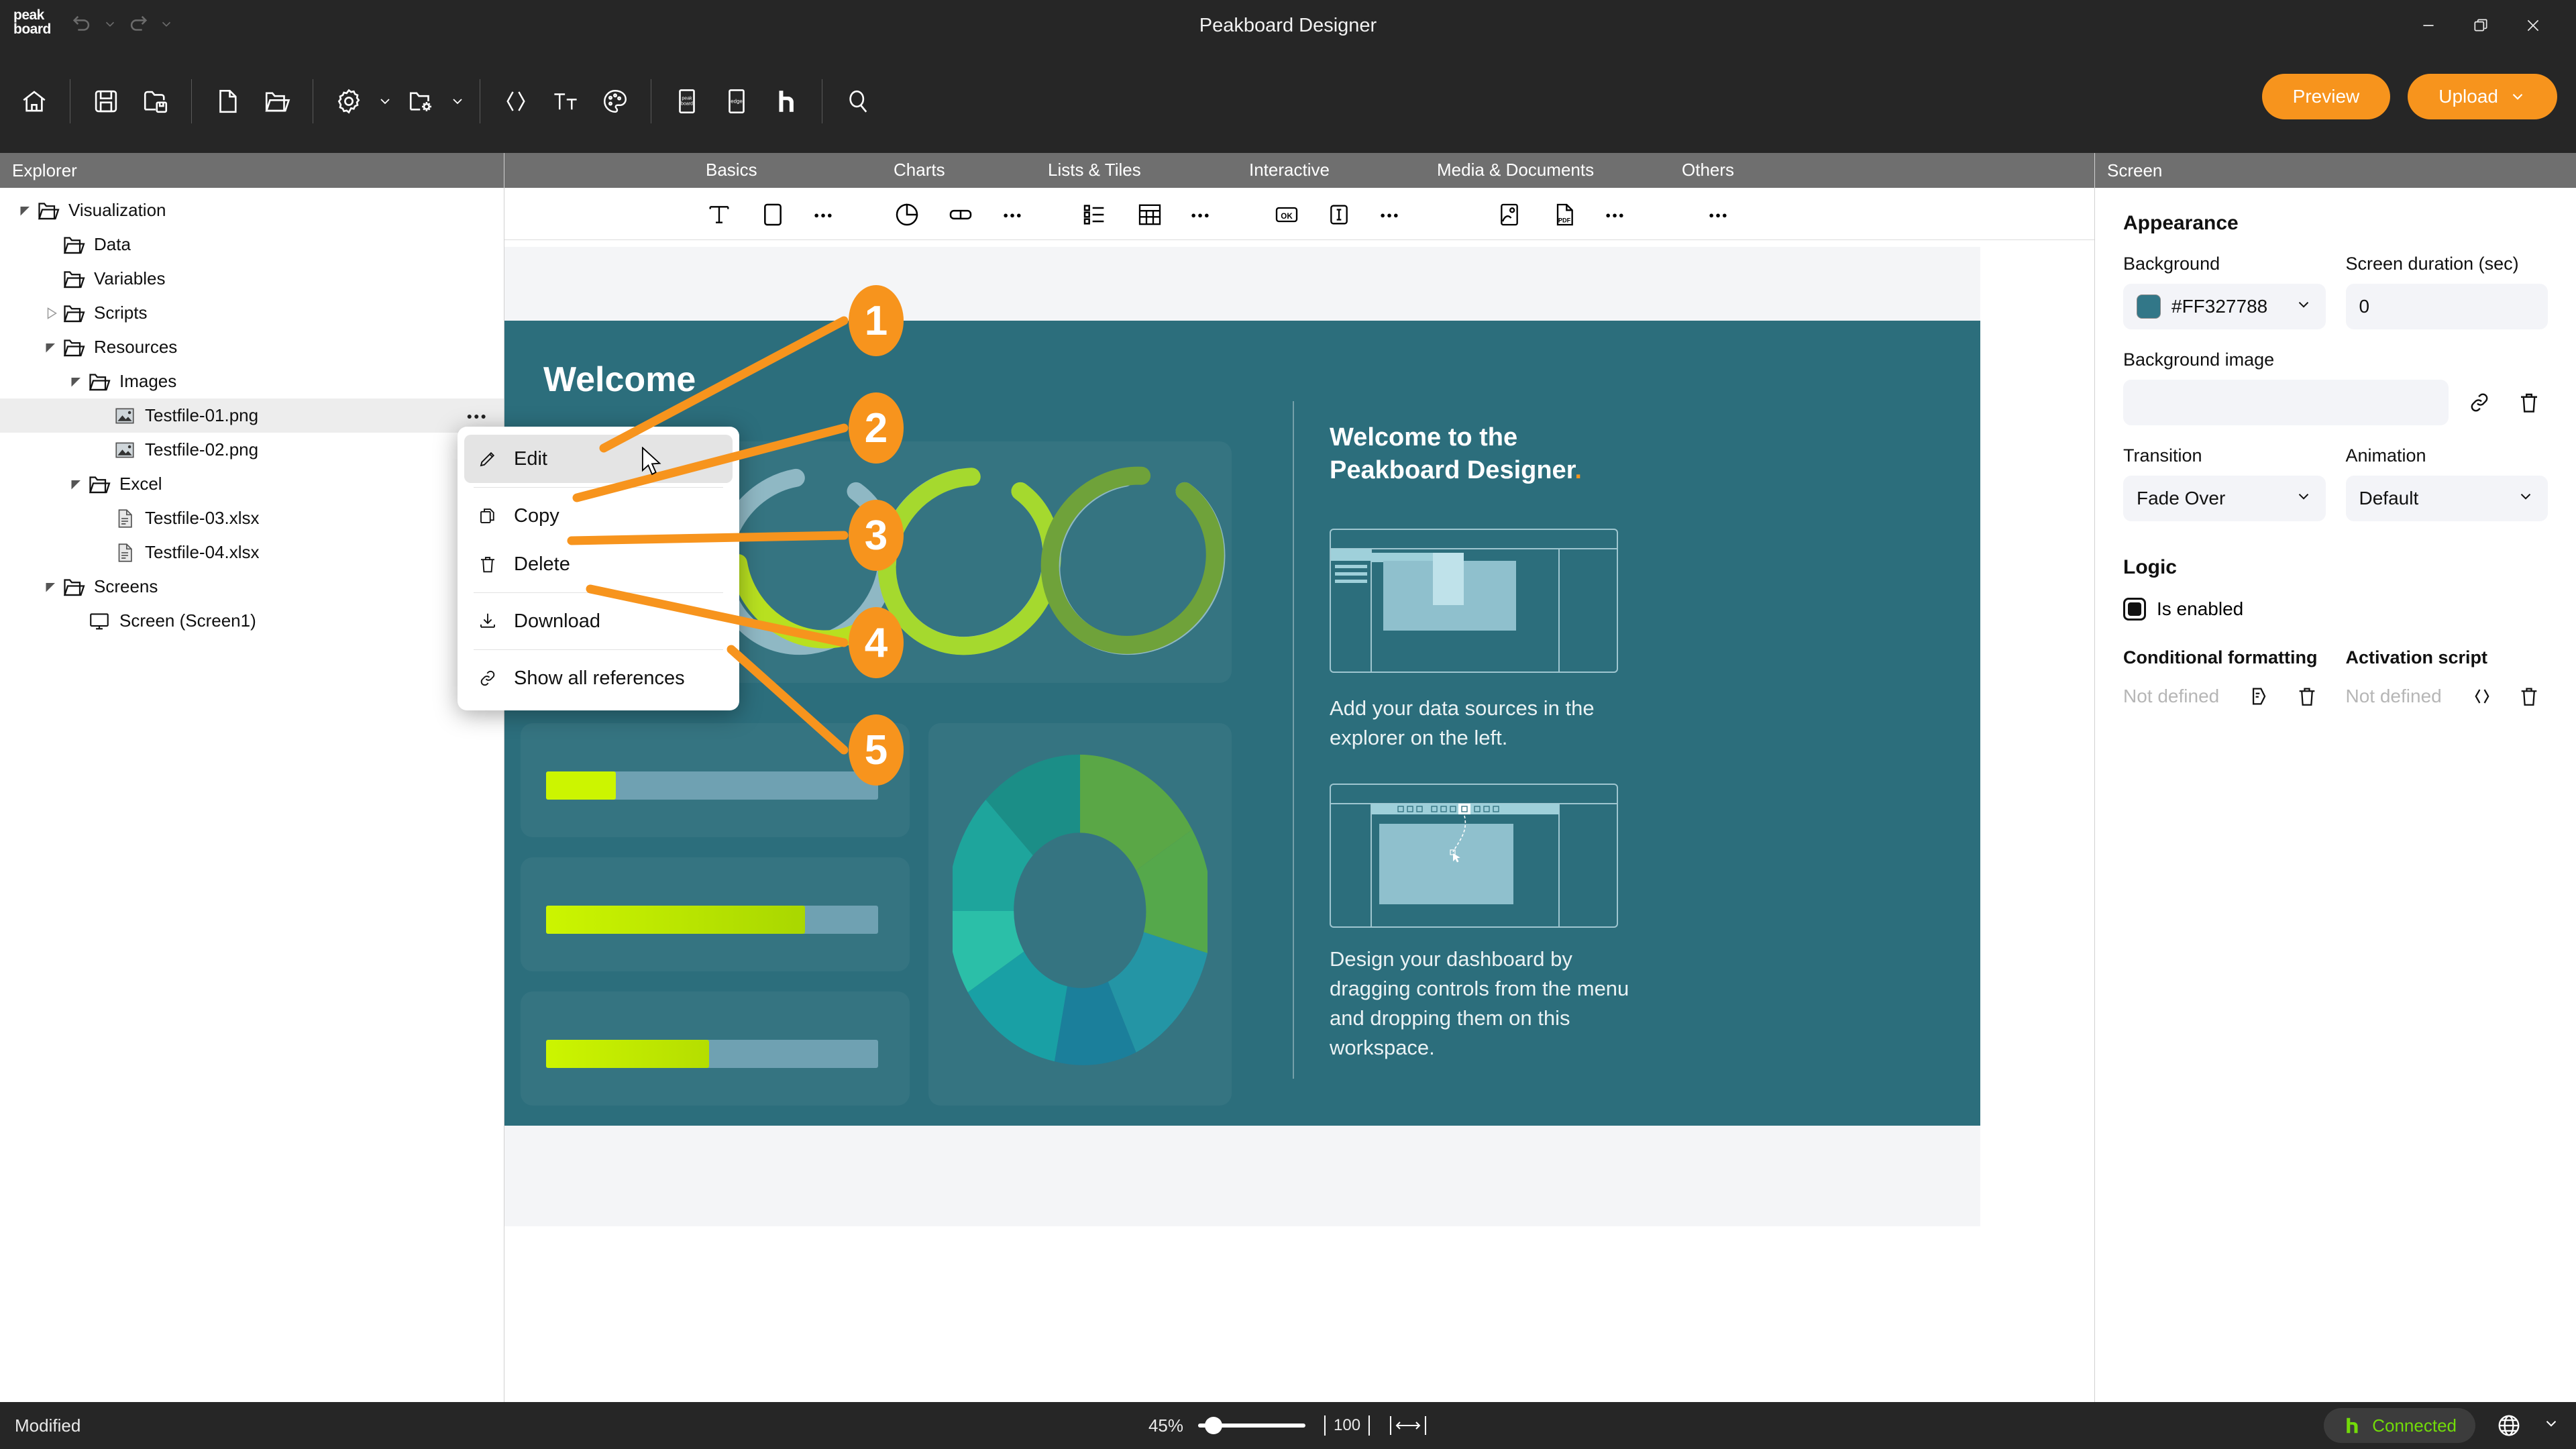 The image size is (2576, 1449). What do you see at coordinates (2481, 25) in the screenshot?
I see `restore-icon` at bounding box center [2481, 25].